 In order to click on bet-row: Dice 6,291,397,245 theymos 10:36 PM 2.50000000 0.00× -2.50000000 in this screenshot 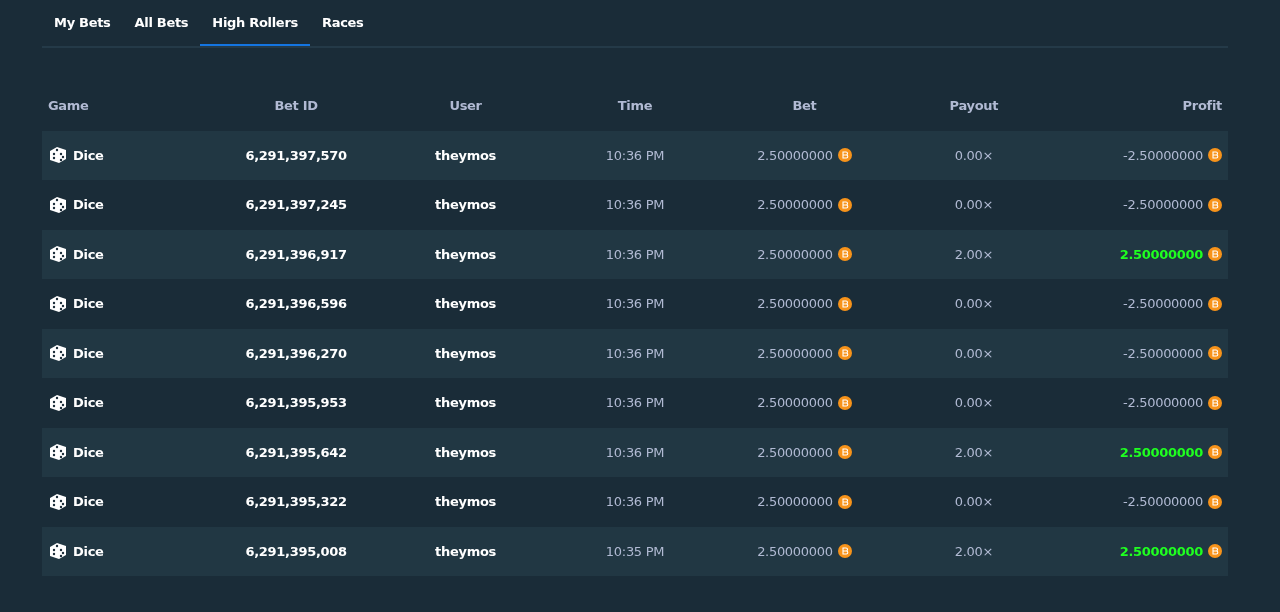, I will do `click(635, 205)`.